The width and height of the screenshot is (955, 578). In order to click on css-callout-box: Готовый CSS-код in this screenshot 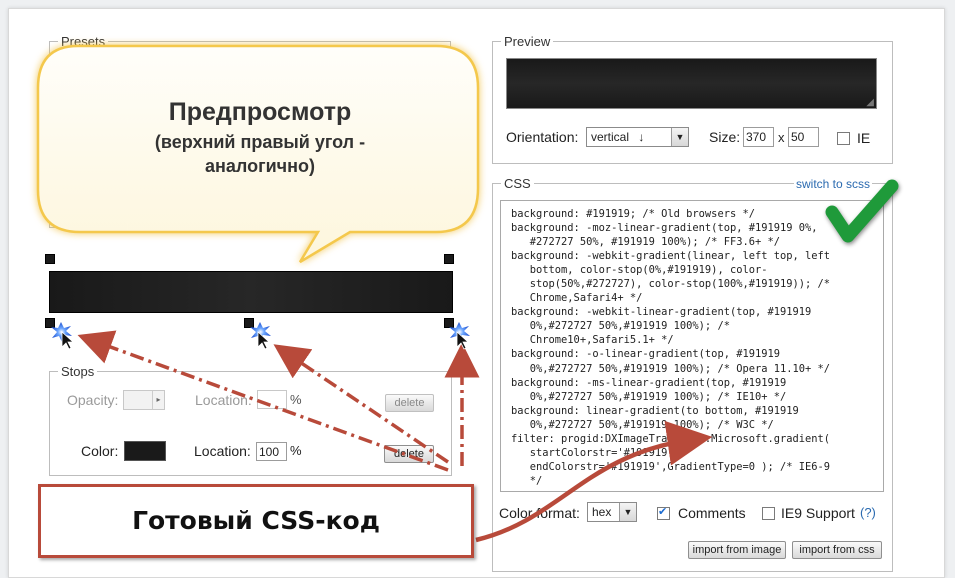, I will do `click(256, 521)`.